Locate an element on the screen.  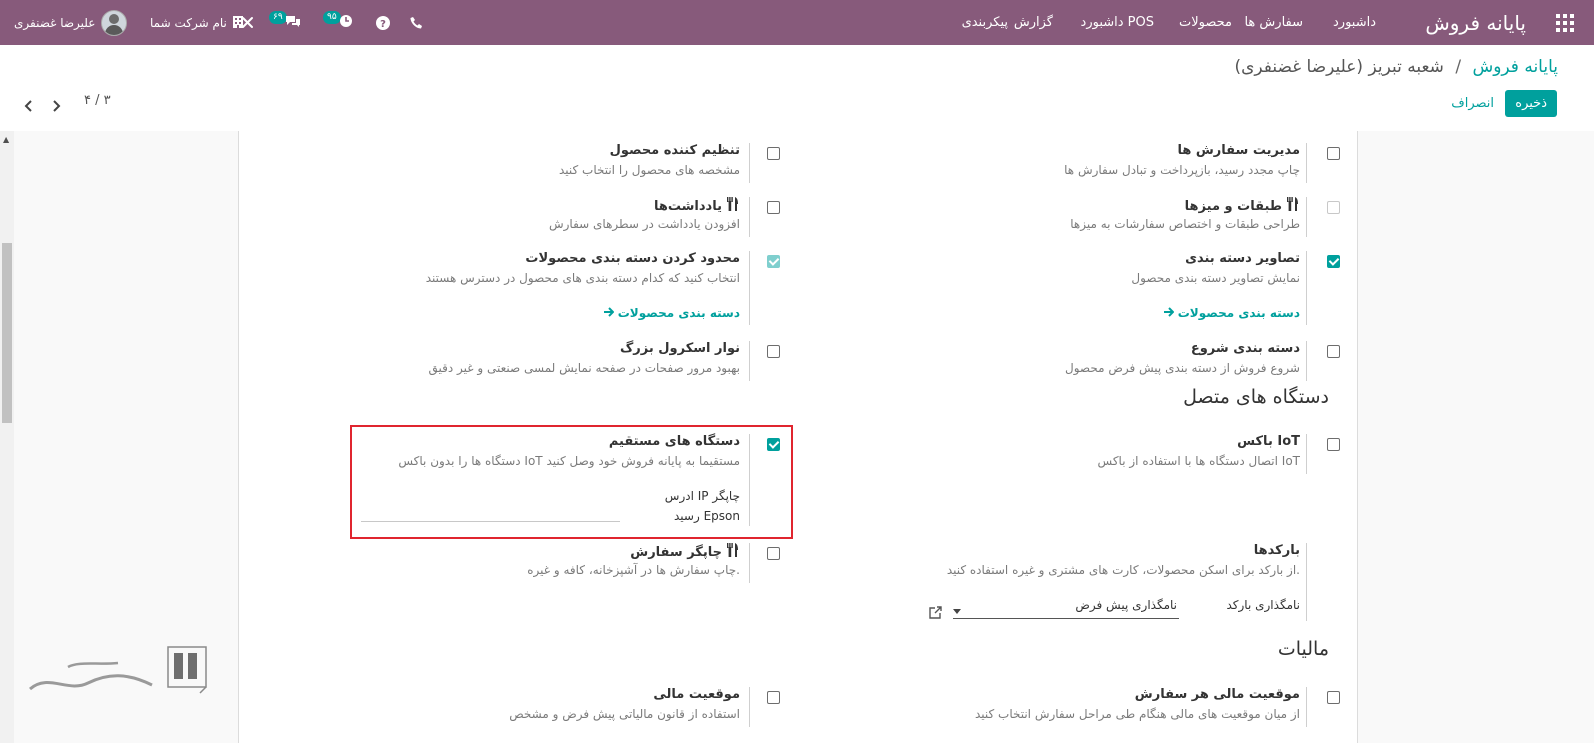
scrollbar-thumb is located at coordinates (7, 333).